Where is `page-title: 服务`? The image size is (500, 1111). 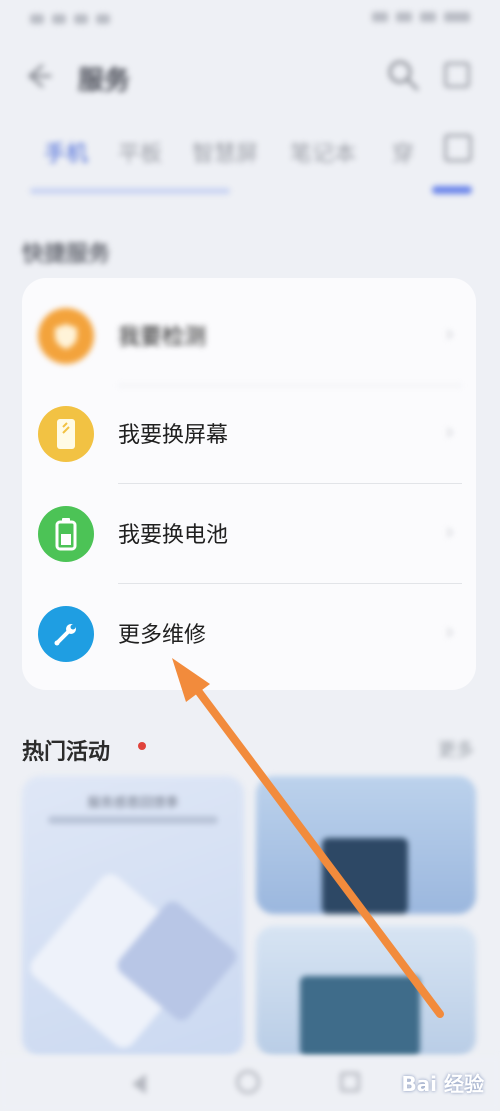
page-title: 服务 is located at coordinates (104, 81).